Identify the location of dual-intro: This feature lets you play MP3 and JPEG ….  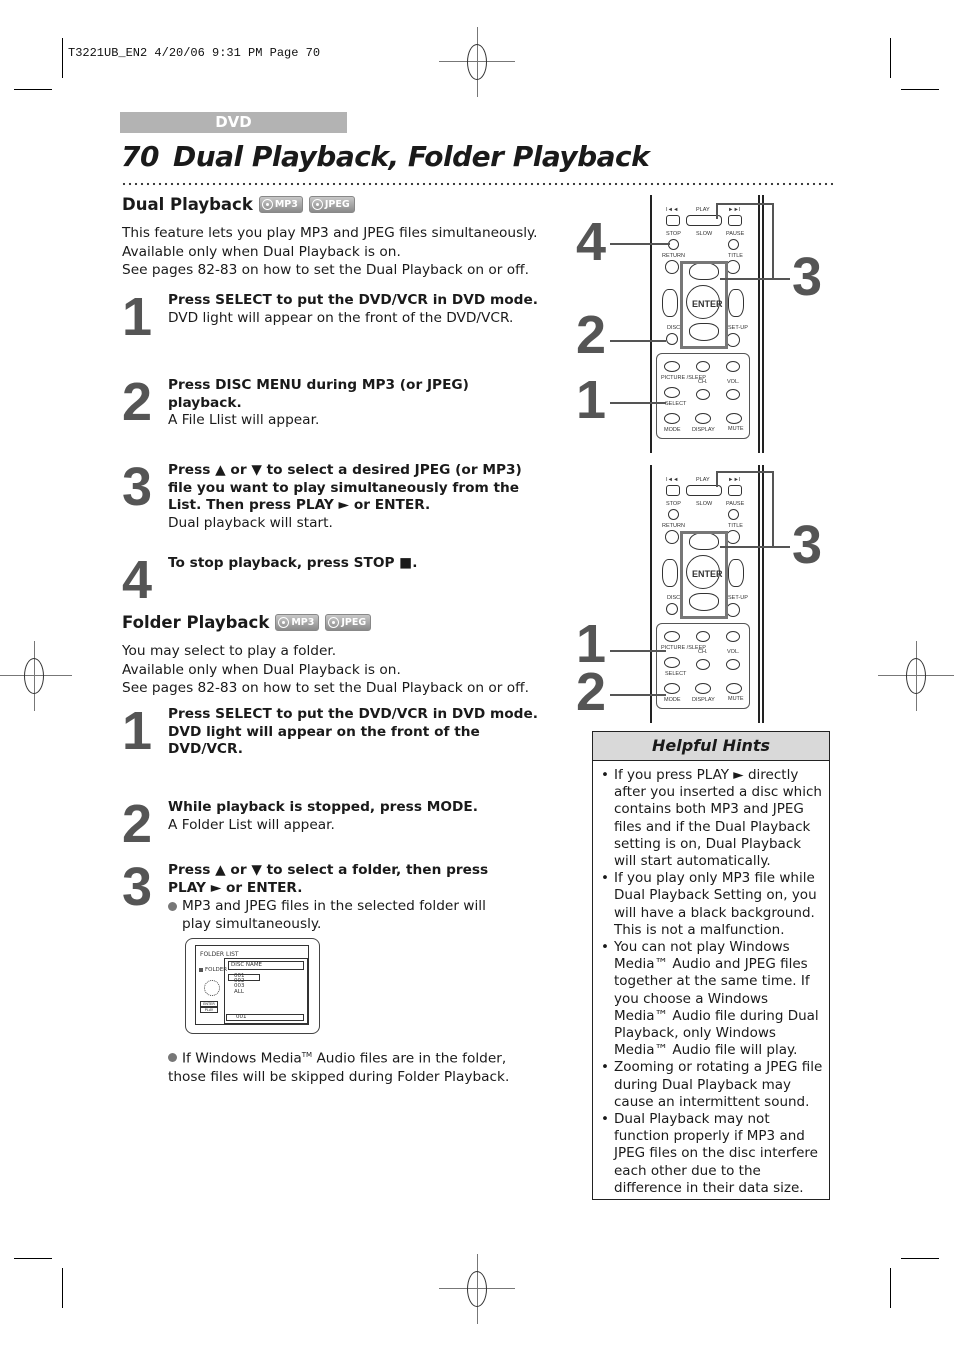
(330, 251).